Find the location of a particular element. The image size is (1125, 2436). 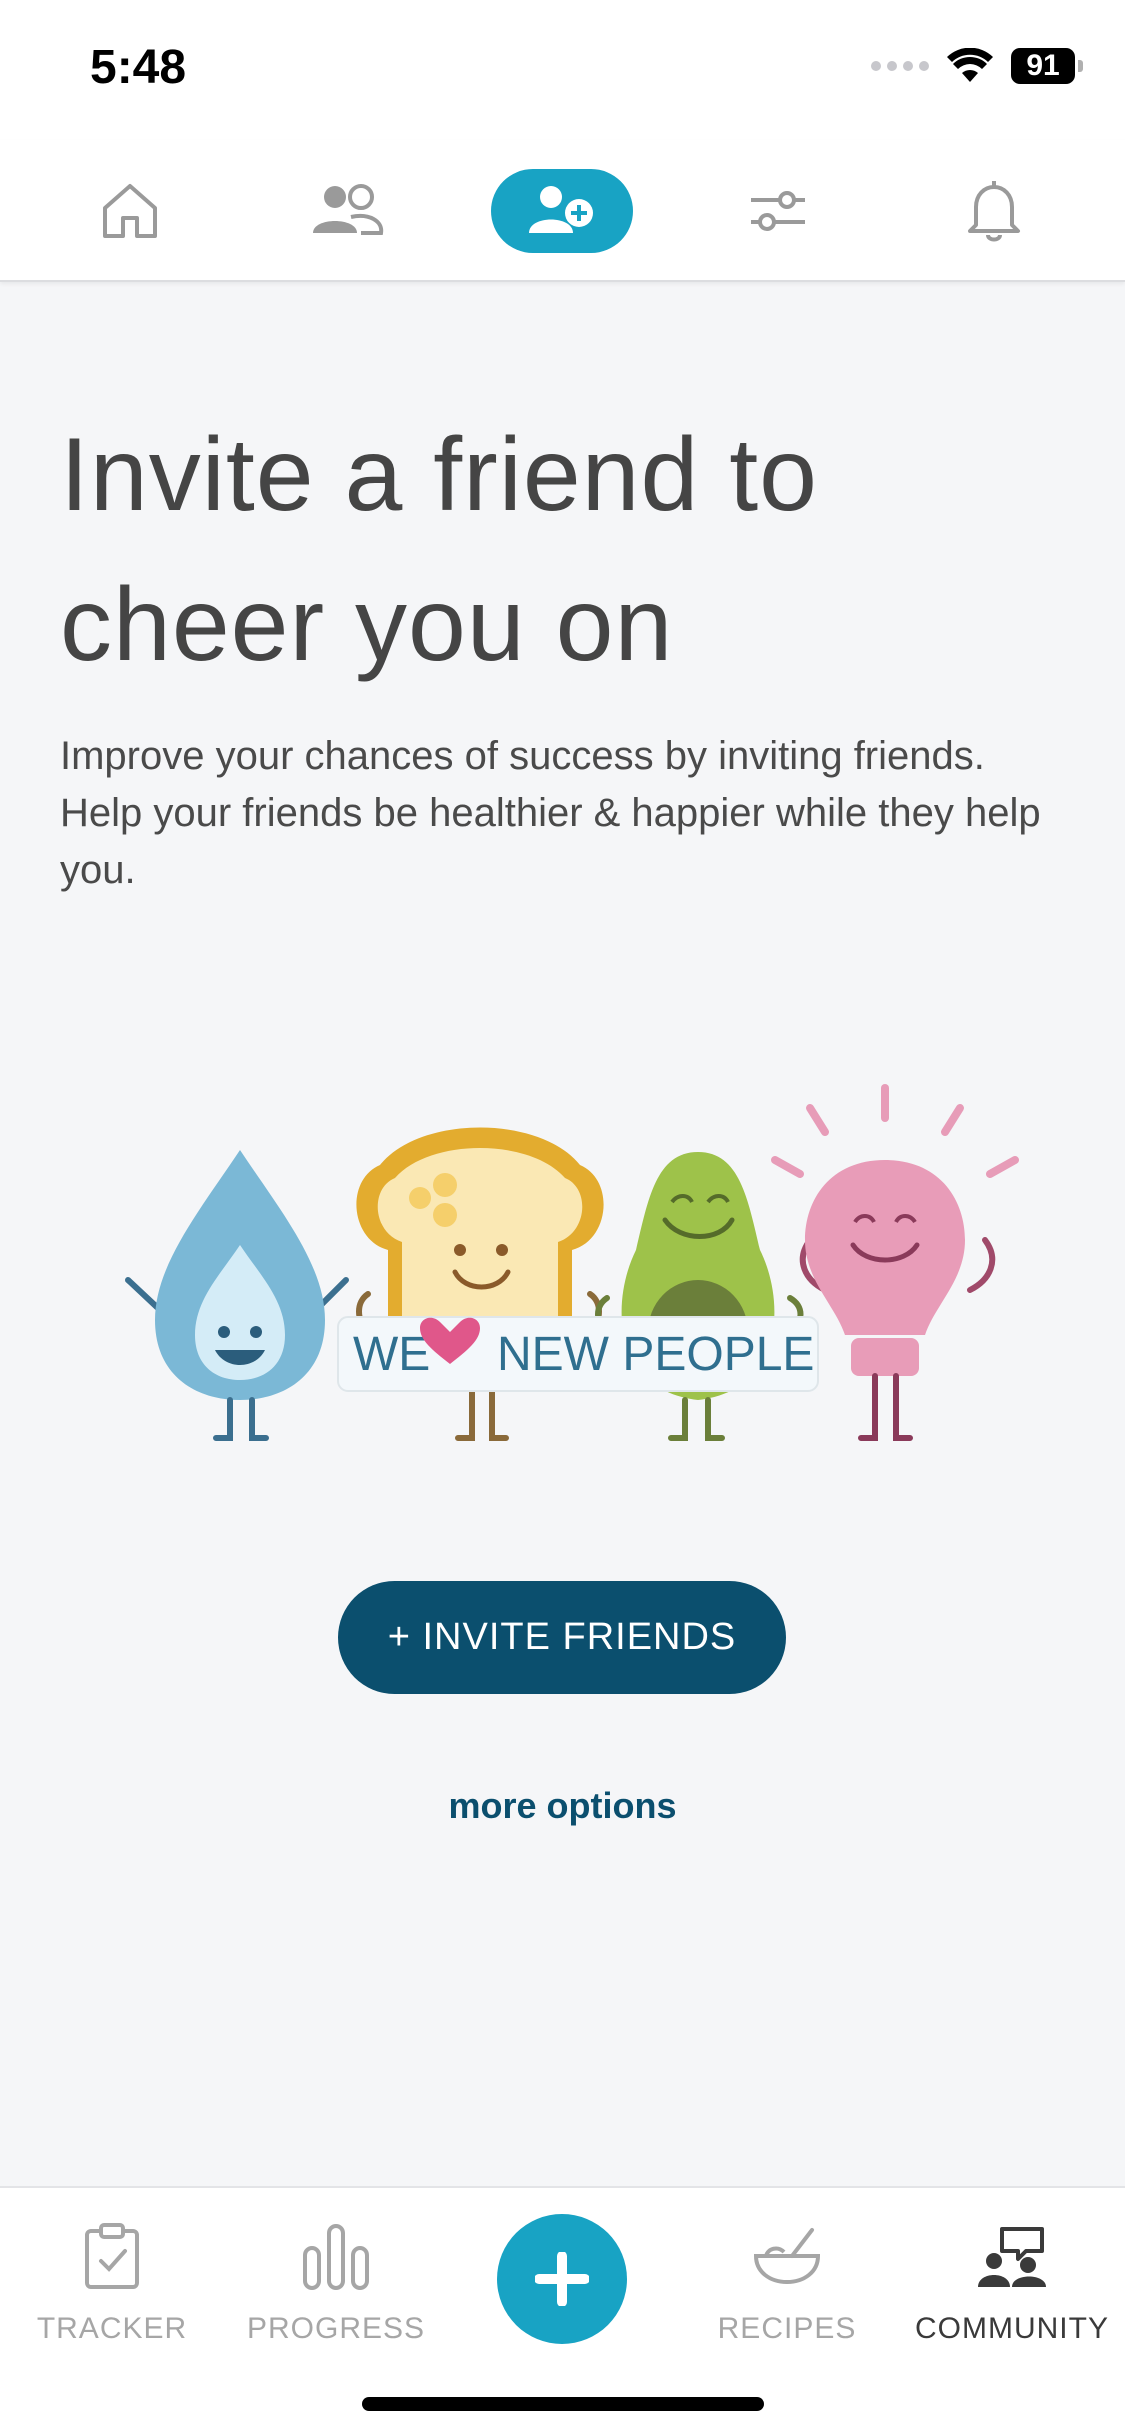

battery-icon: 91 is located at coordinates (1047, 66).